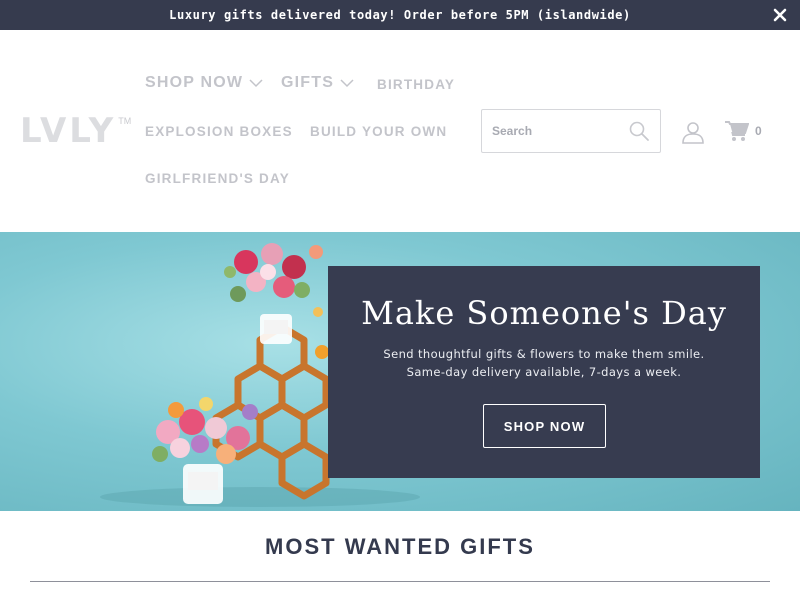  What do you see at coordinates (400, 581) in the screenshot?
I see `section-divider` at bounding box center [400, 581].